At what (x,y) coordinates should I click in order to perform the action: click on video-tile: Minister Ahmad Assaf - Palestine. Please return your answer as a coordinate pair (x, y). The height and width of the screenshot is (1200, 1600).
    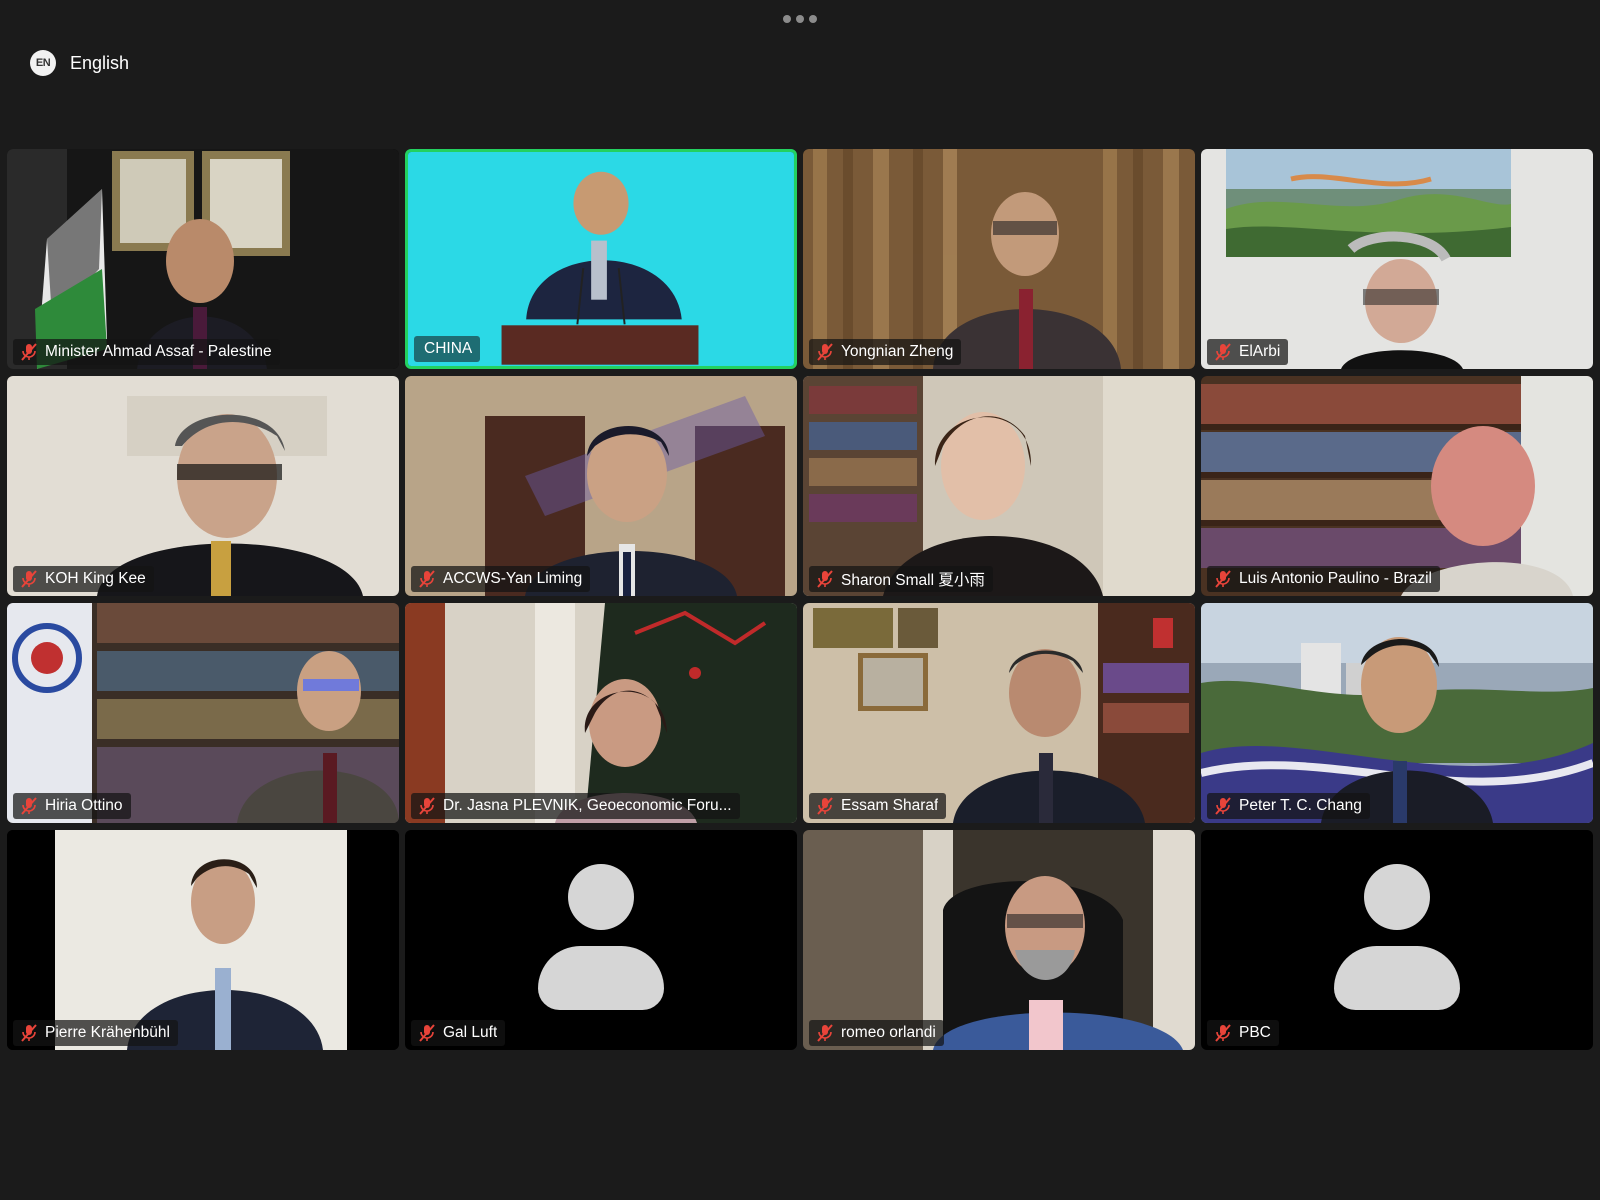
    Looking at the image, I should click on (203, 259).